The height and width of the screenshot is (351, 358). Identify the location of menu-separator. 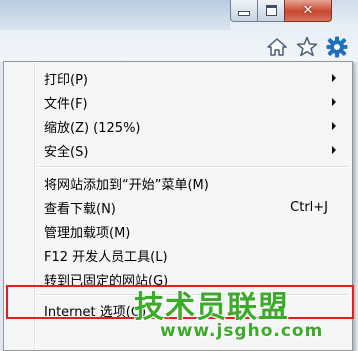
(192, 167).